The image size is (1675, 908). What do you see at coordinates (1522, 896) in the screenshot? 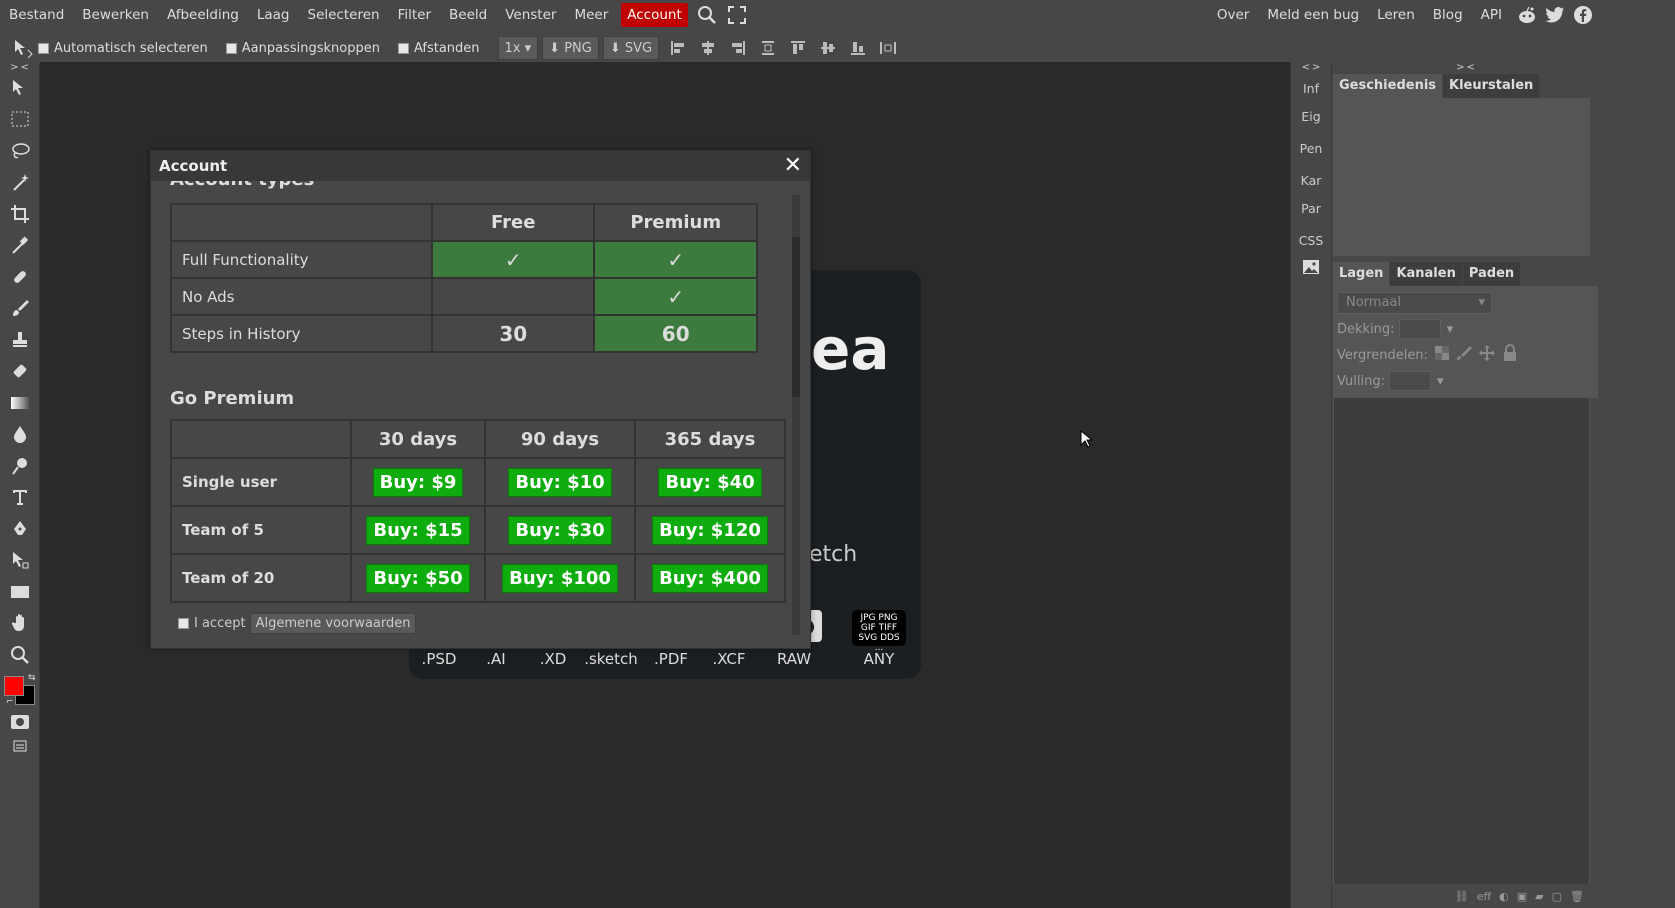
I see `mask-icon: ▣` at bounding box center [1522, 896].